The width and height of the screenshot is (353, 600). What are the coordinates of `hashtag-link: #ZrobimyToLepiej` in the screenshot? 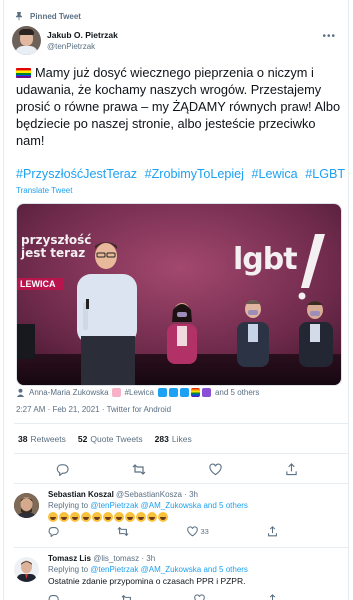 It's located at (194, 174).